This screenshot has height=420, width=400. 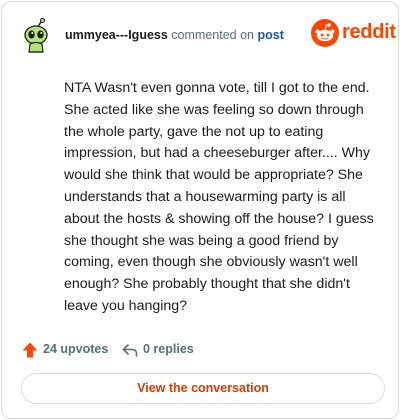 I want to click on comment-meta: ummyea---Iguess commented on post, so click(x=174, y=35).